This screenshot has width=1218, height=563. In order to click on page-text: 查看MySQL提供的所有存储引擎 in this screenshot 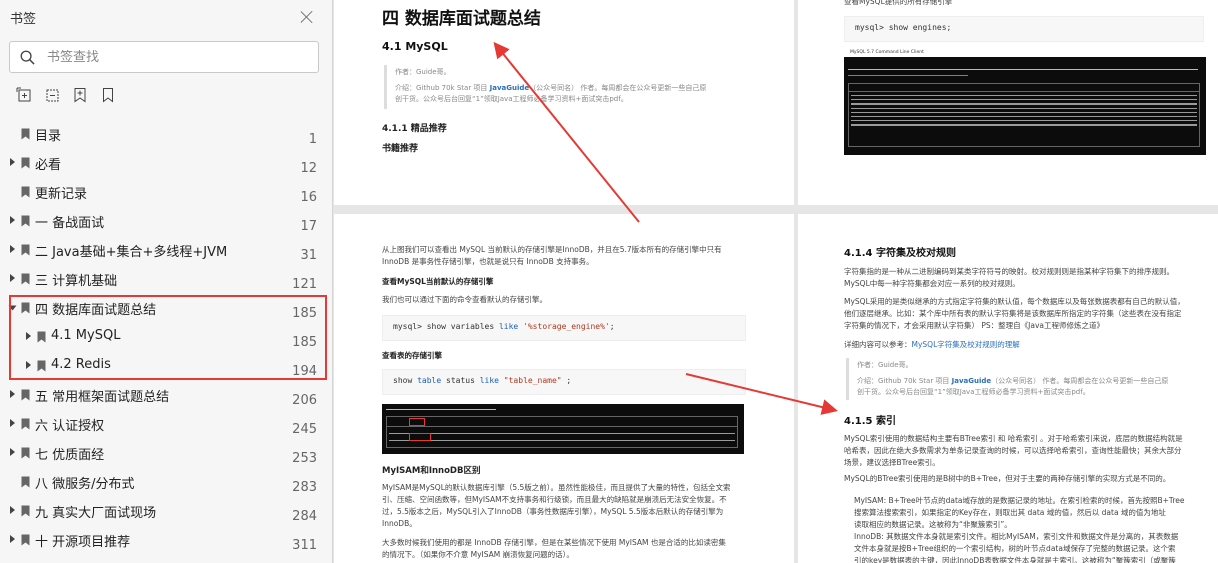, I will do `click(898, 3)`.